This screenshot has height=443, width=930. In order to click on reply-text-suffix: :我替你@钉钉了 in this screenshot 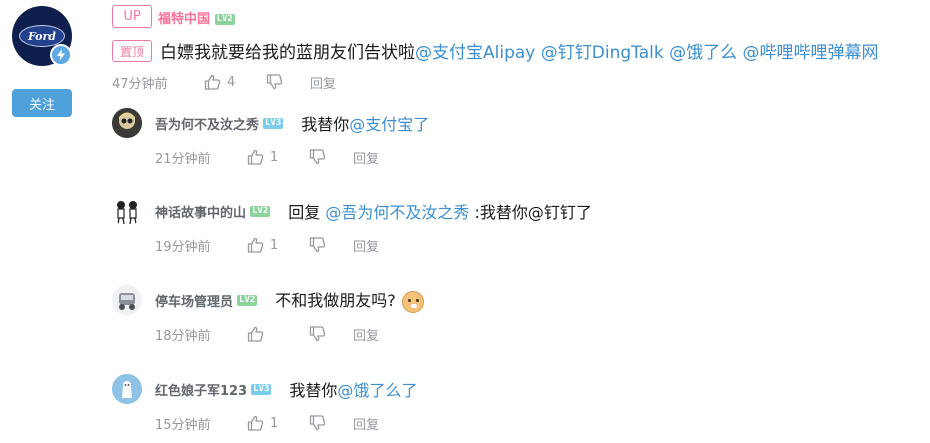, I will do `click(530, 212)`.